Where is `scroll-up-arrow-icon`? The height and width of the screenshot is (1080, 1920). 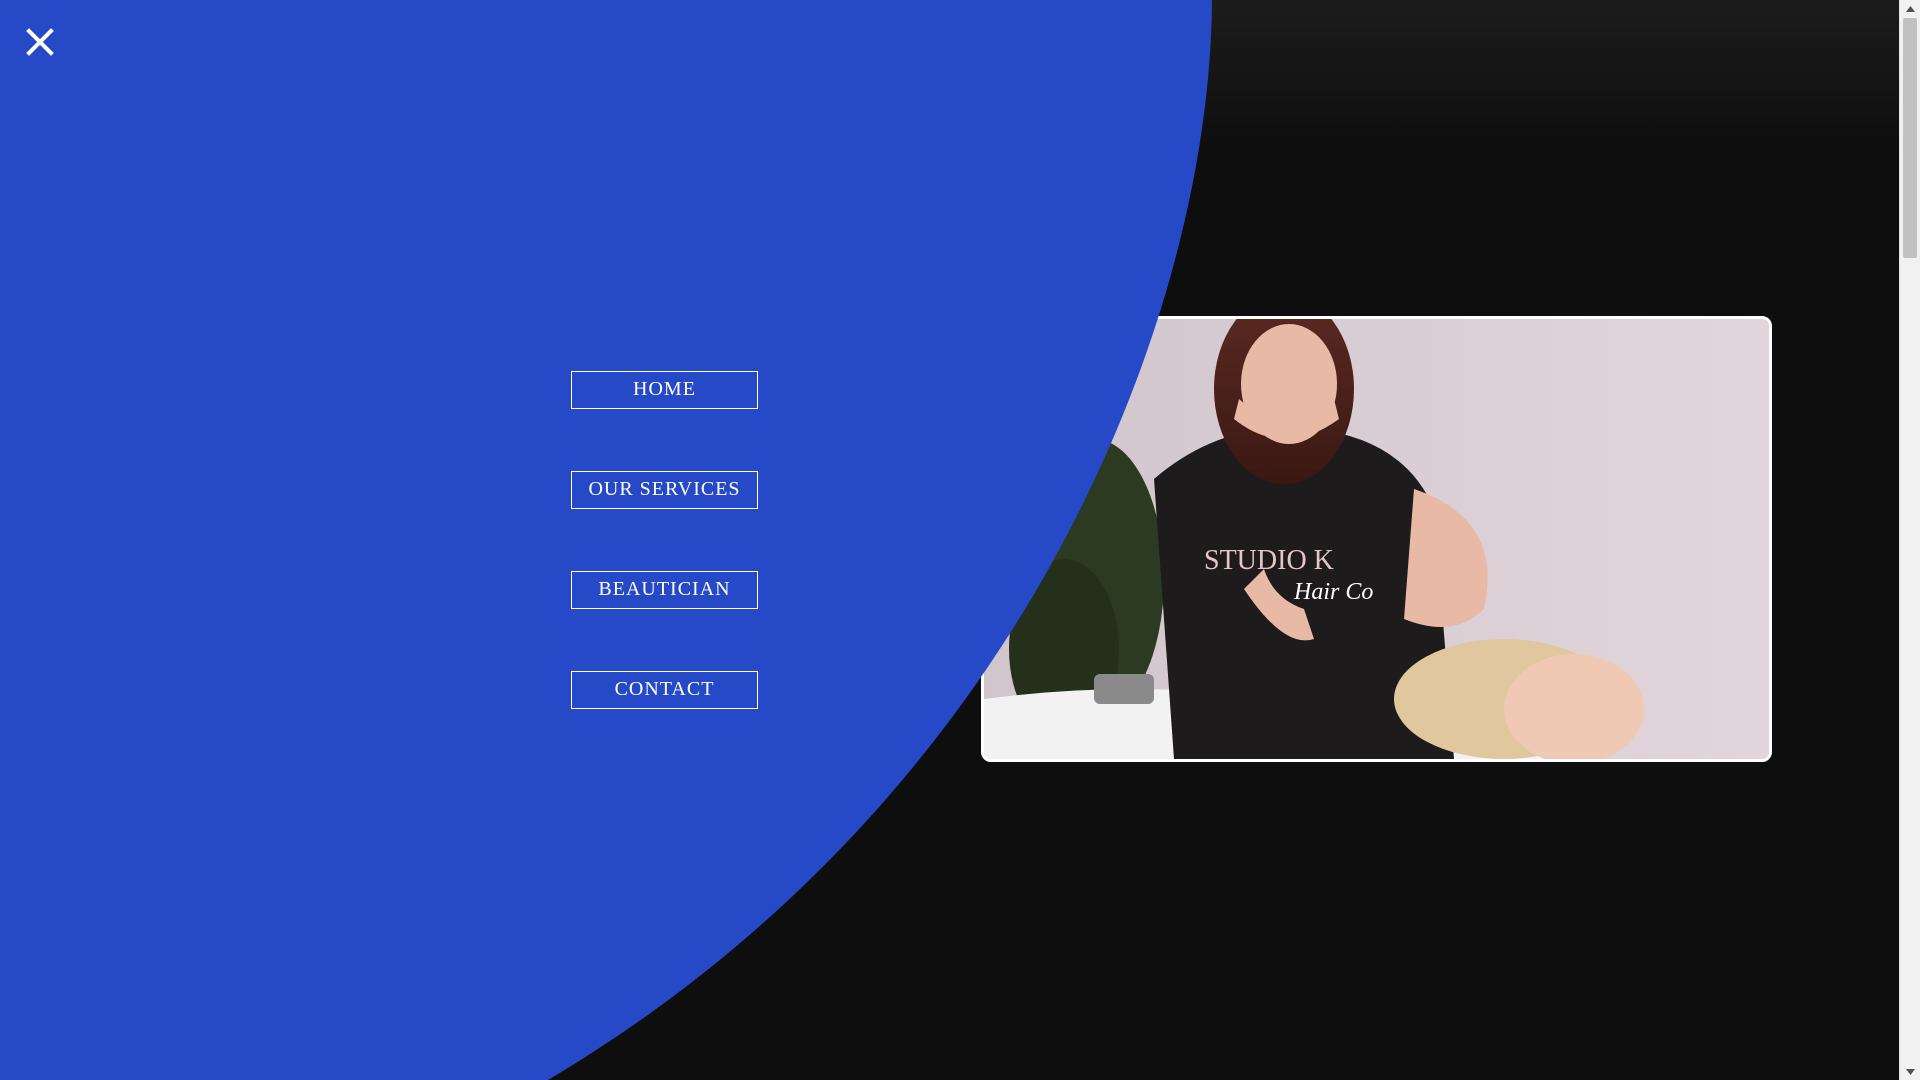
scroll-up-arrow-icon is located at coordinates (1910, 8).